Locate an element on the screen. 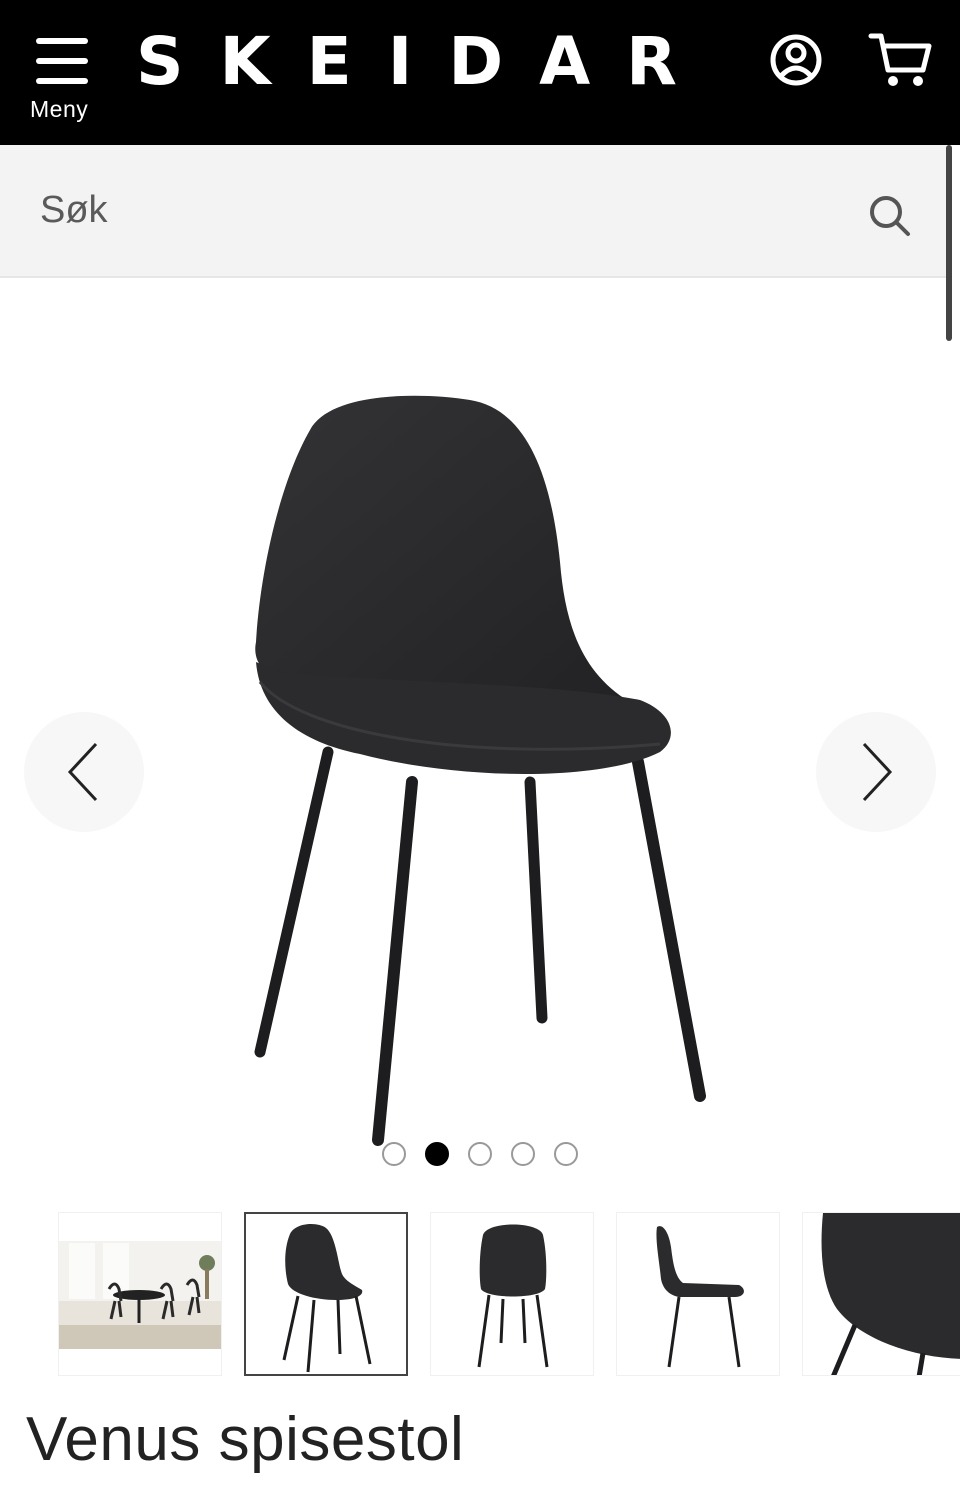 The height and width of the screenshot is (1493, 960). pagination-dot-active is located at coordinates (437, 1154).